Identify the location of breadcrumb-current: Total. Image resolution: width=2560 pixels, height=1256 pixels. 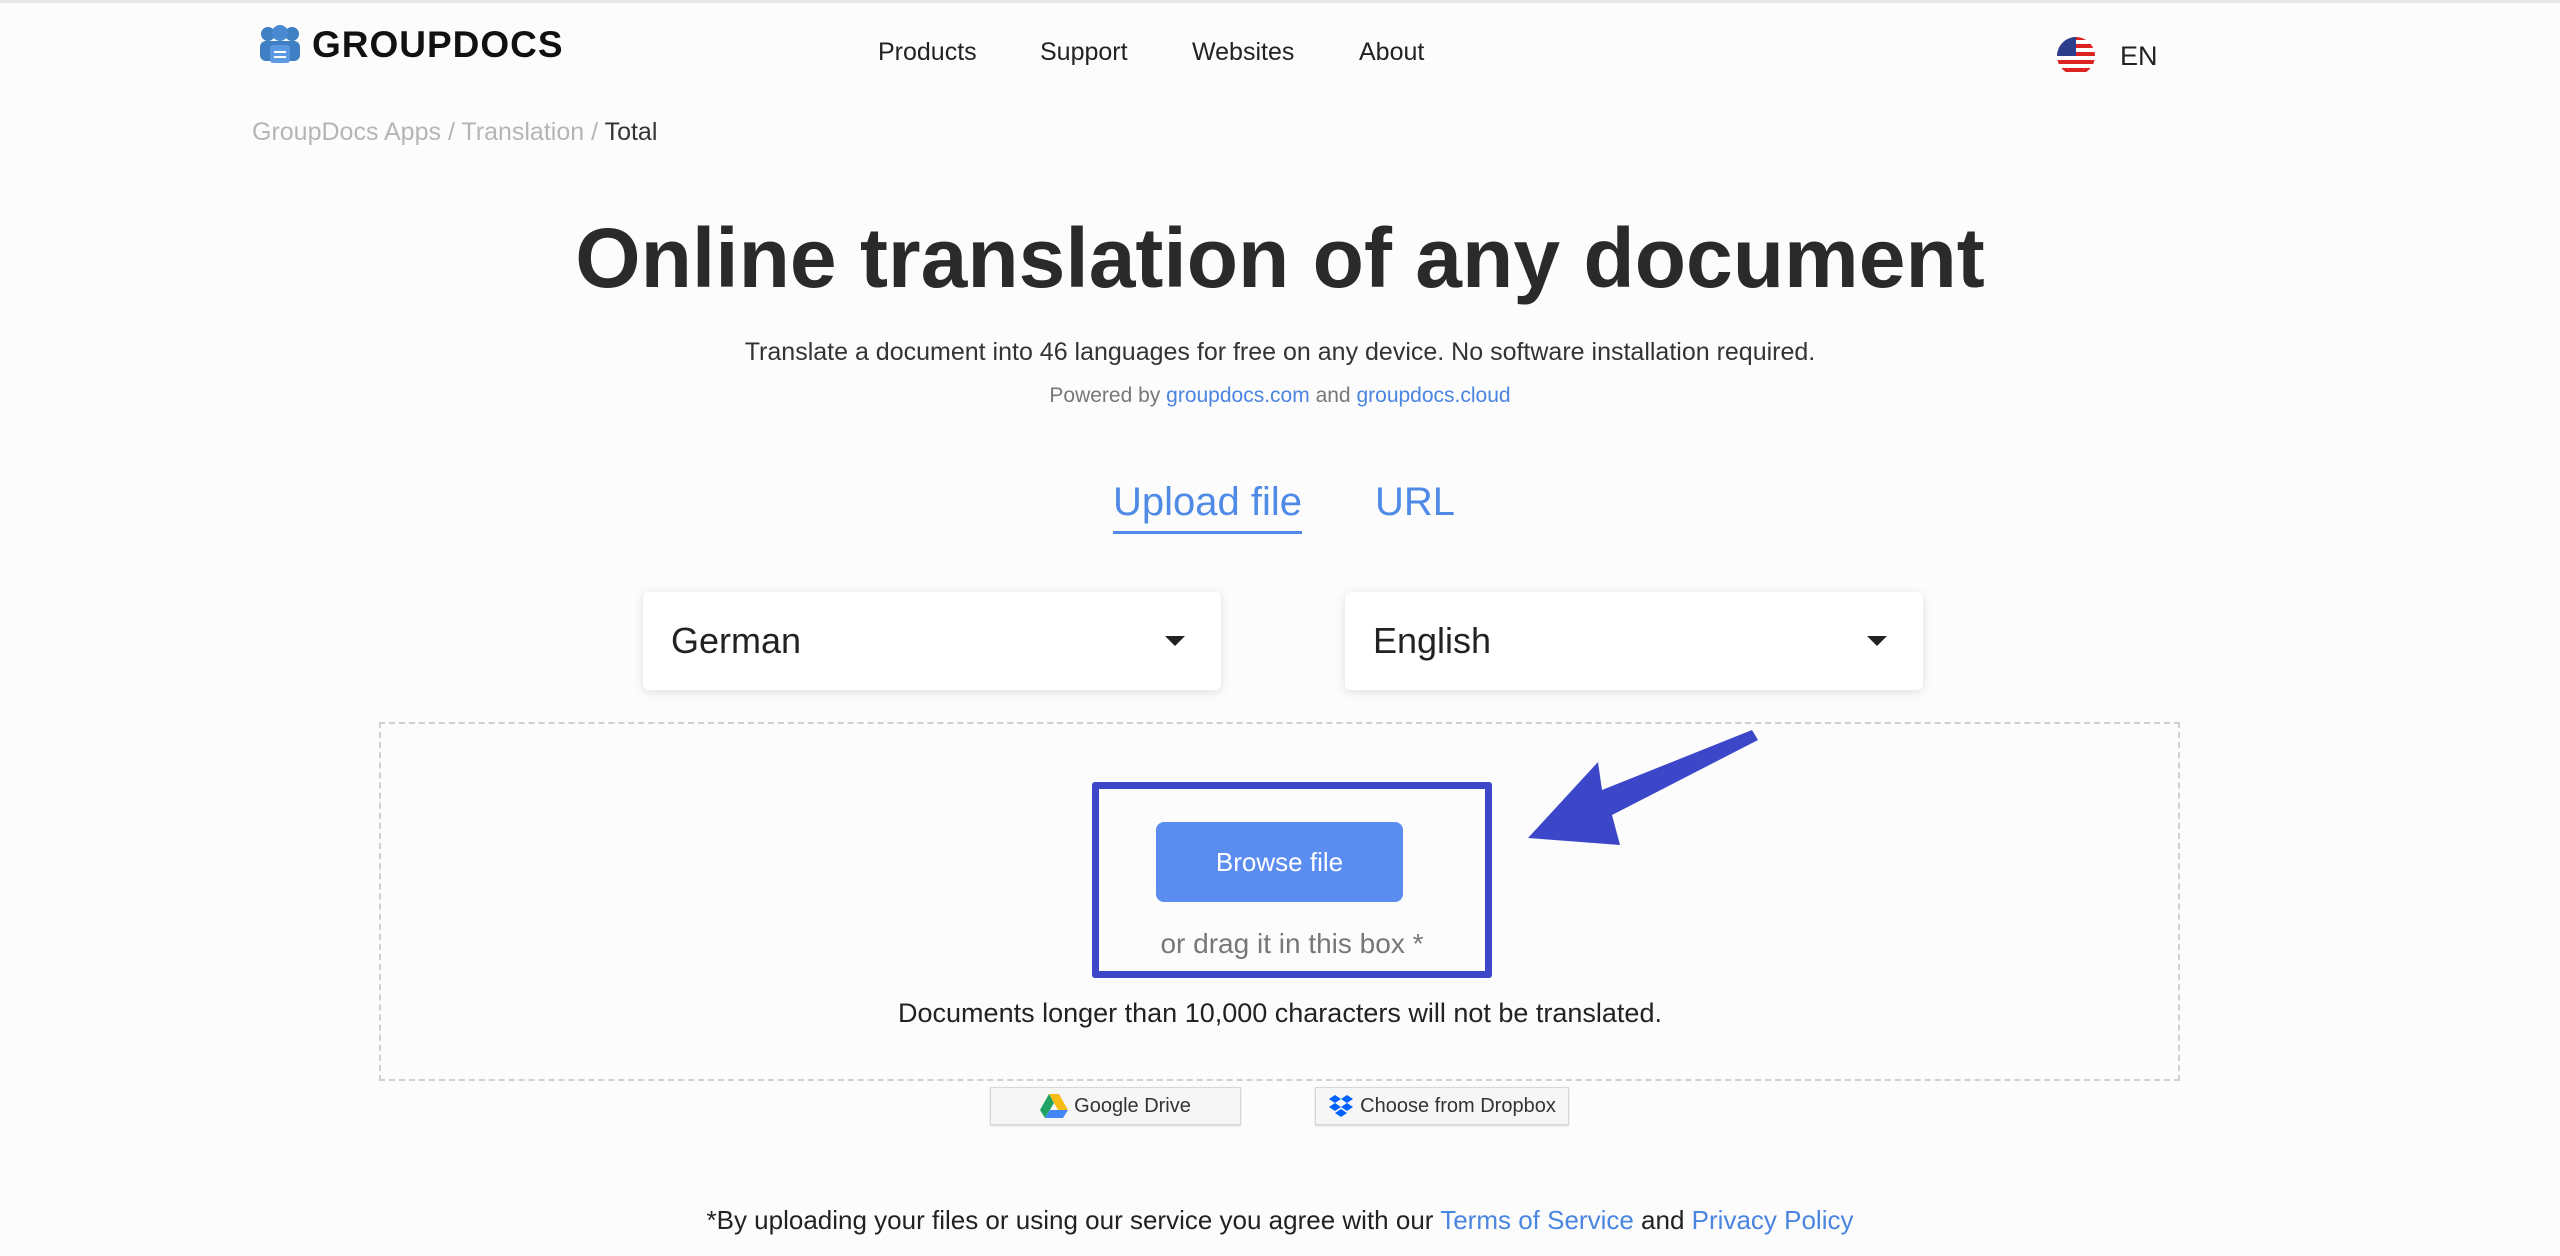
(631, 132).